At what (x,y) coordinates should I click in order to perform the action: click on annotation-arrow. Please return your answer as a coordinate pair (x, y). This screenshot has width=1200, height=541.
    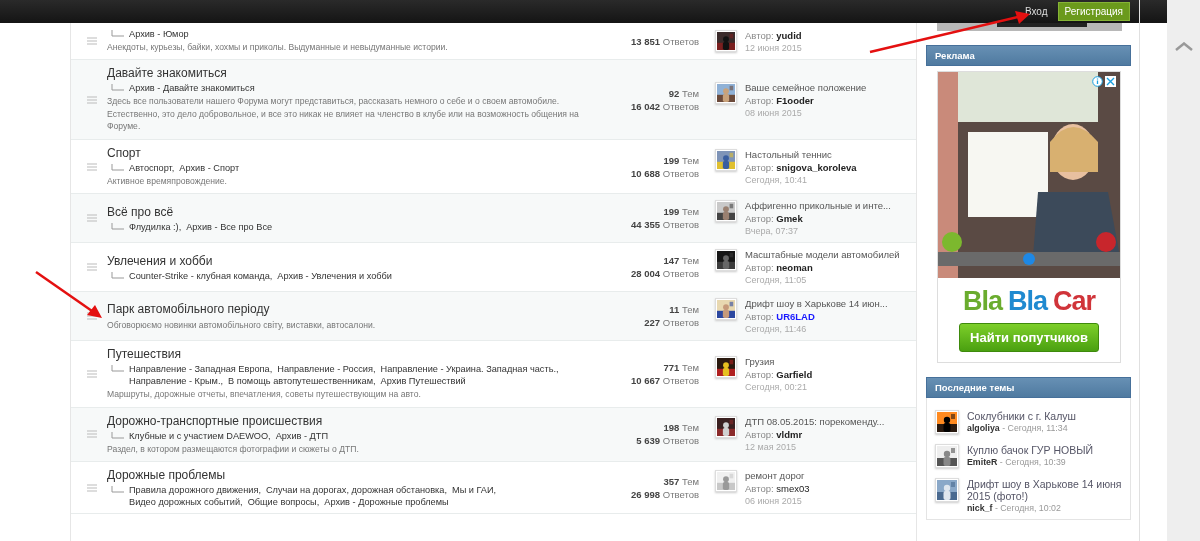
    Looking at the image, I should click on (68, 294).